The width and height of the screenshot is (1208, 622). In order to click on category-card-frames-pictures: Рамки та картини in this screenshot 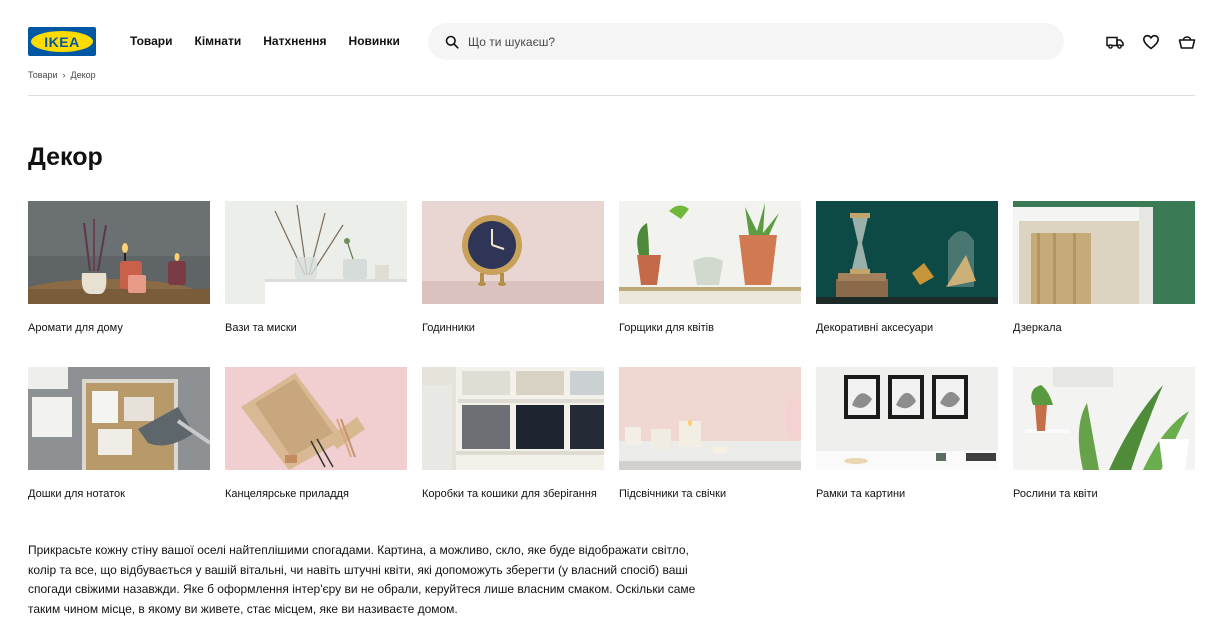, I will do `click(907, 433)`.